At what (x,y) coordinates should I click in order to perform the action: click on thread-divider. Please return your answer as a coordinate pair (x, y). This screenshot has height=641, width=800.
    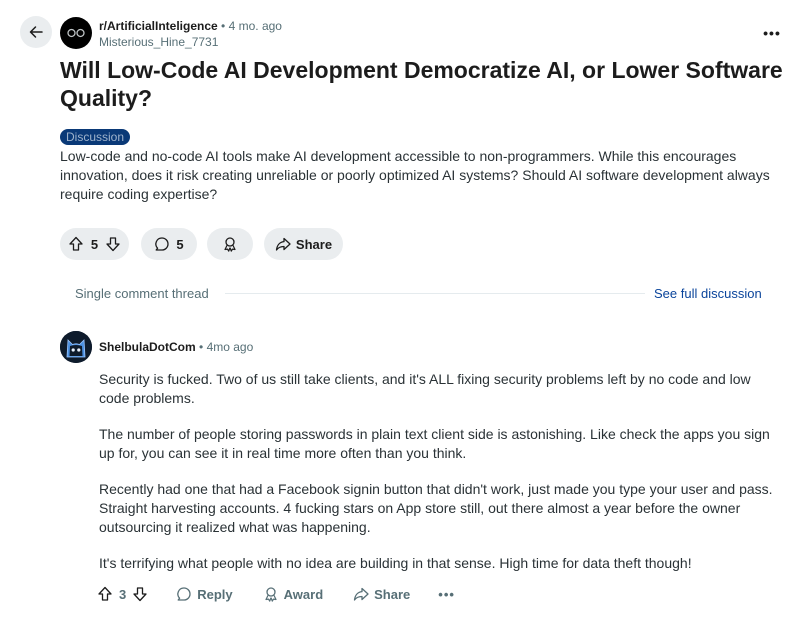
    Looking at the image, I should click on (435, 293).